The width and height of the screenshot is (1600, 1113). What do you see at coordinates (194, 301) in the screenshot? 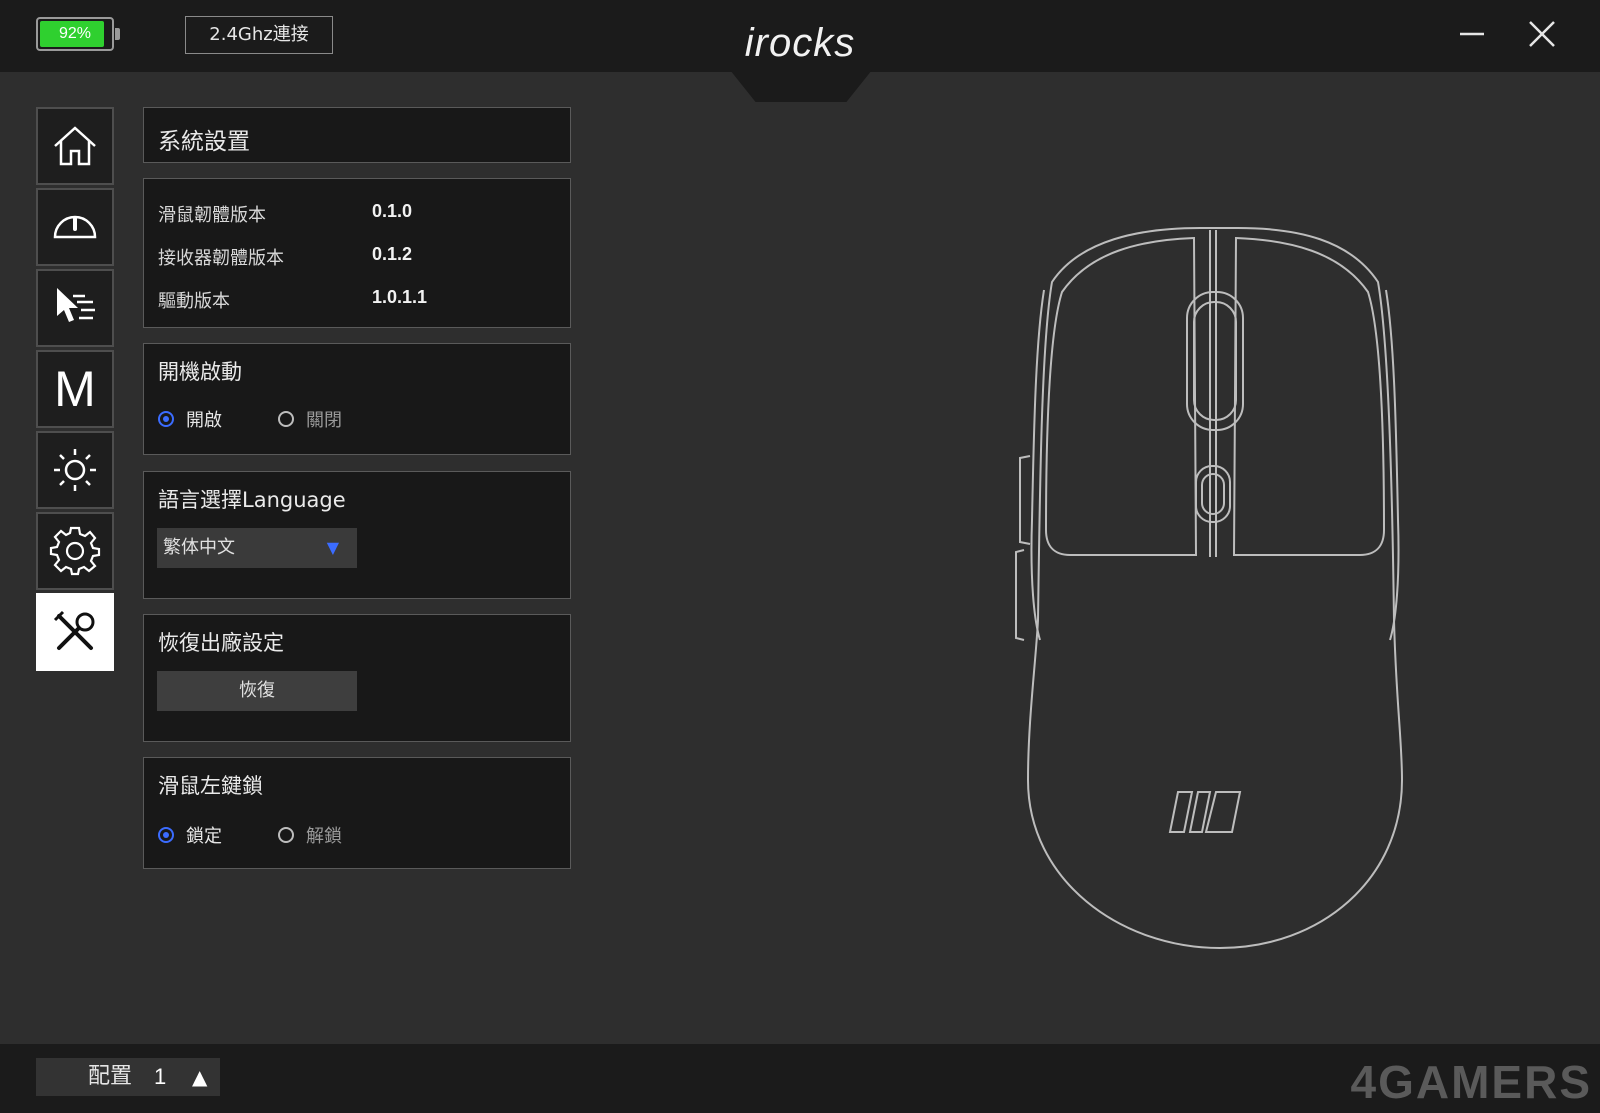
I see `driver-version-label: 驅動版本` at bounding box center [194, 301].